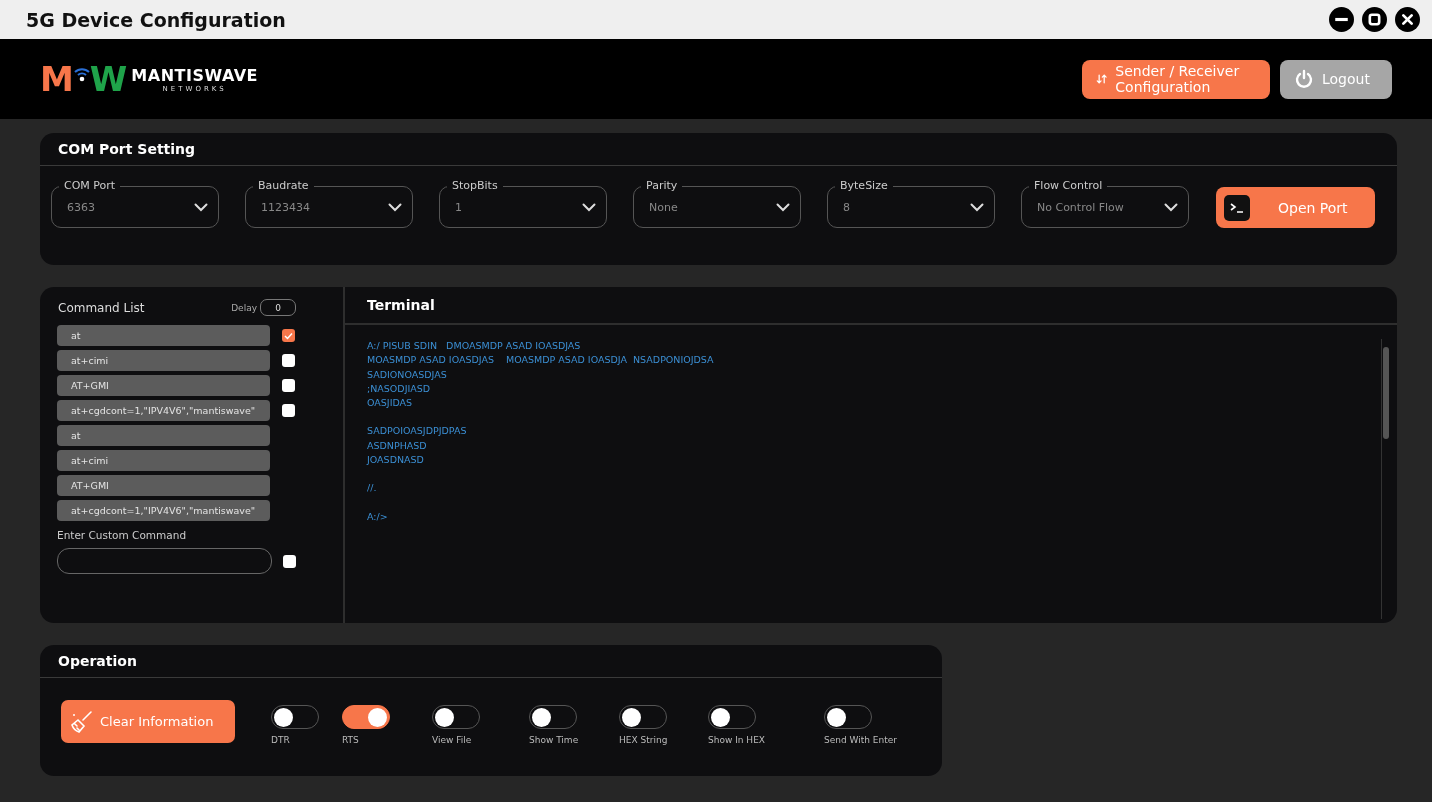 The image size is (1432, 802). What do you see at coordinates (108, 79) in the screenshot?
I see `logo-letter: W` at bounding box center [108, 79].